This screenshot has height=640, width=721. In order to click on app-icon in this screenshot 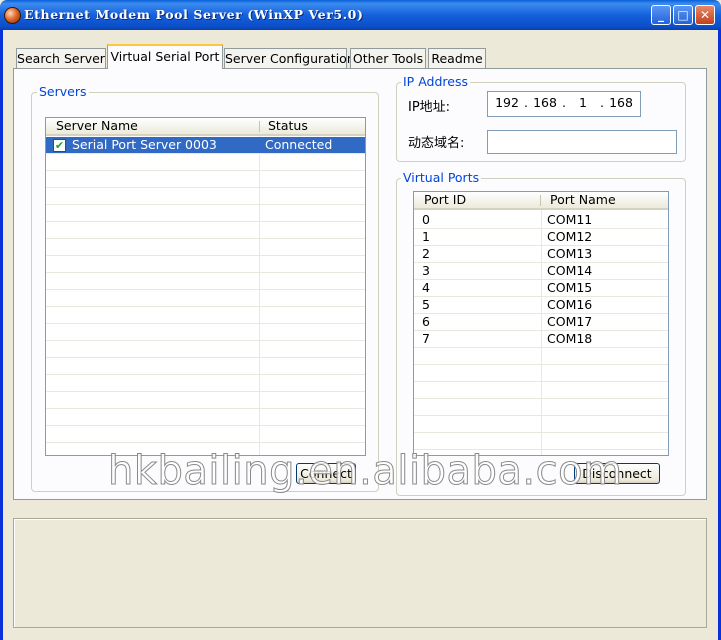, I will do `click(12, 15)`.